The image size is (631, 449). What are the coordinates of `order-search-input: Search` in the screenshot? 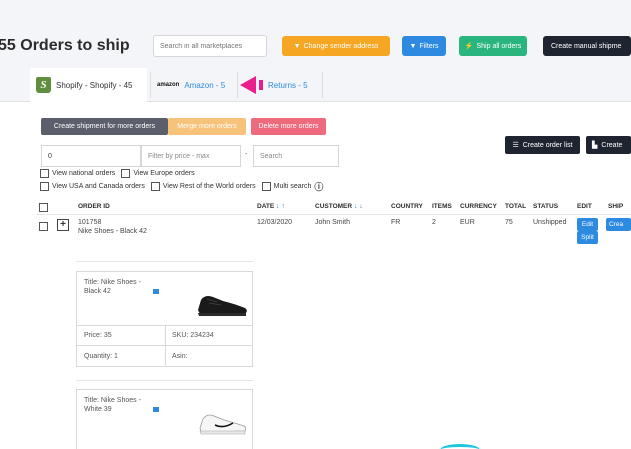 It's located at (296, 156).